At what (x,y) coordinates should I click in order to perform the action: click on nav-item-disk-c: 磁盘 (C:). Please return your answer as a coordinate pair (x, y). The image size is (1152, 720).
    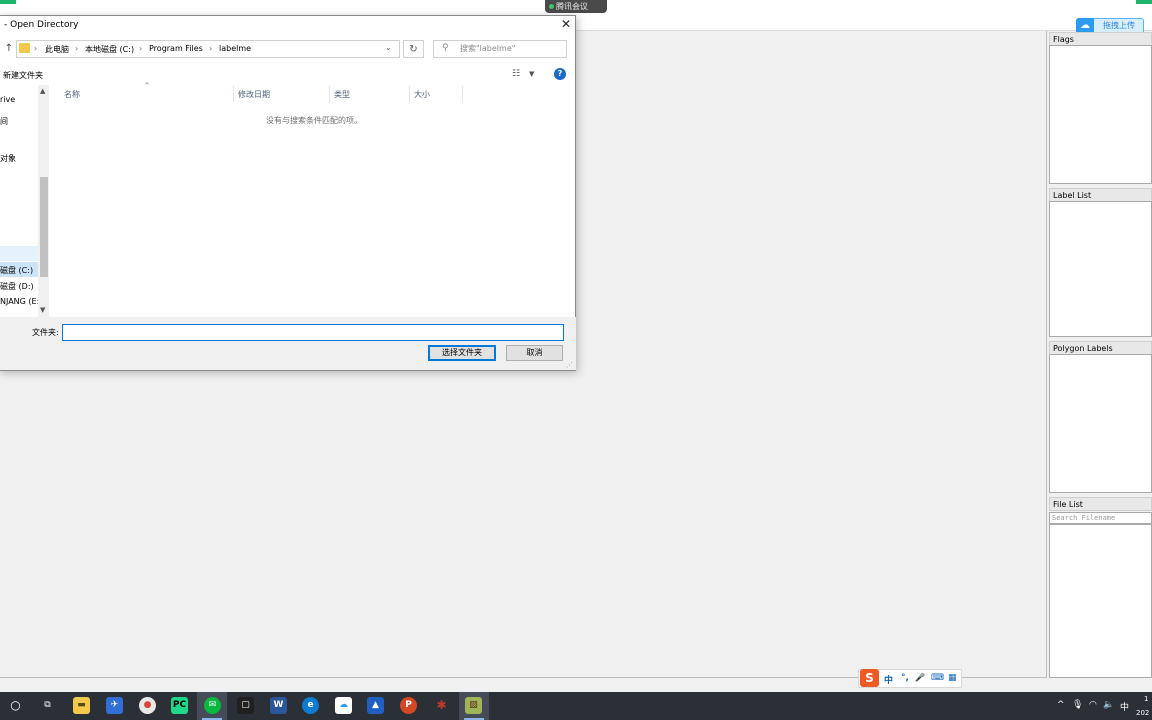
    Looking at the image, I should click on (16, 270).